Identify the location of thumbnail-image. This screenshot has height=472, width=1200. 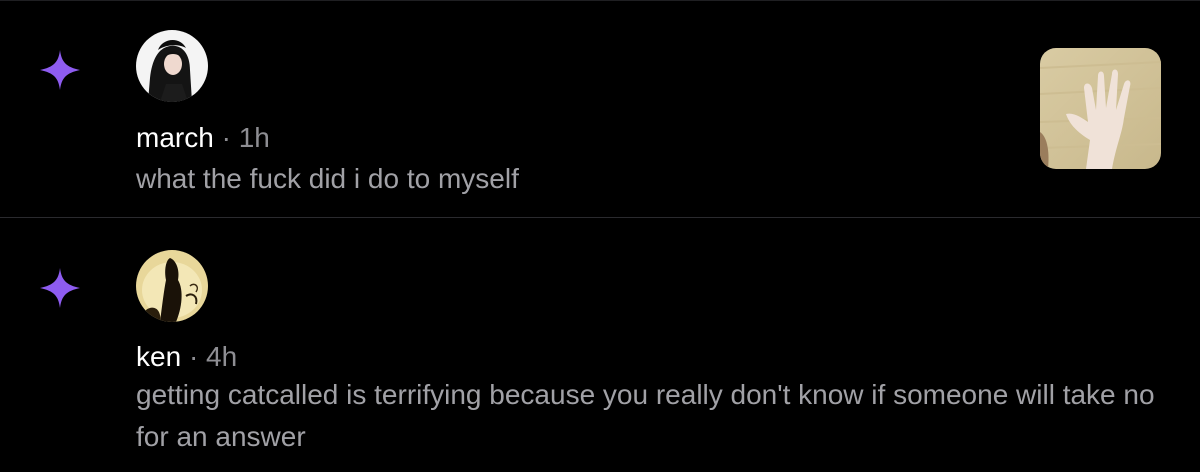
(1100, 108).